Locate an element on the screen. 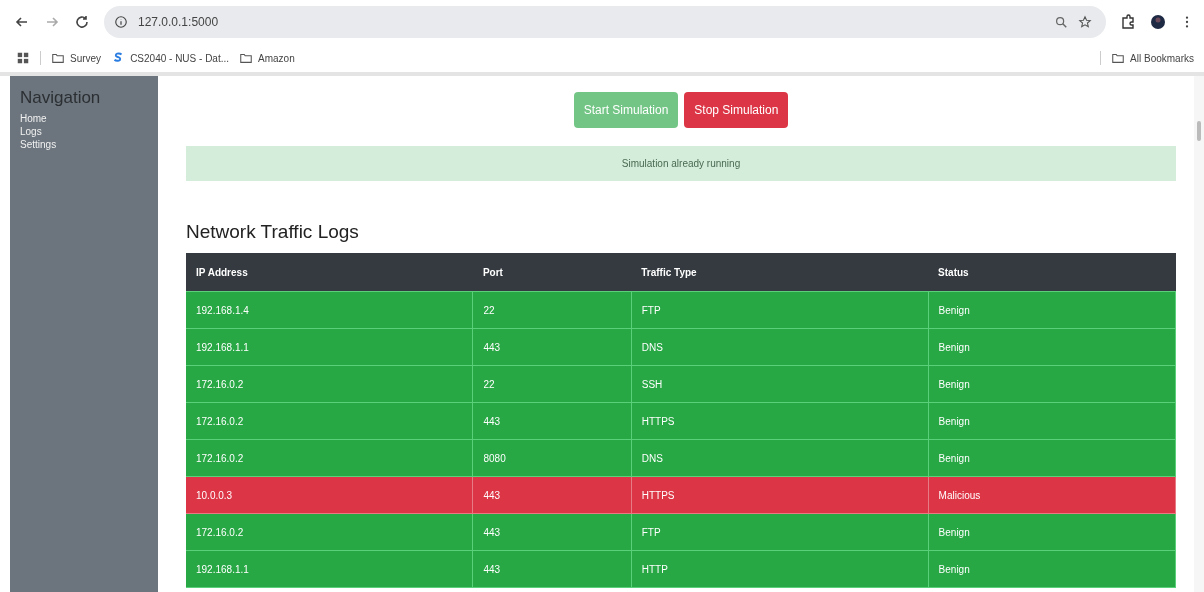 This screenshot has height=592, width=1204. section-heading: Network Traffic Logs is located at coordinates (273, 232).